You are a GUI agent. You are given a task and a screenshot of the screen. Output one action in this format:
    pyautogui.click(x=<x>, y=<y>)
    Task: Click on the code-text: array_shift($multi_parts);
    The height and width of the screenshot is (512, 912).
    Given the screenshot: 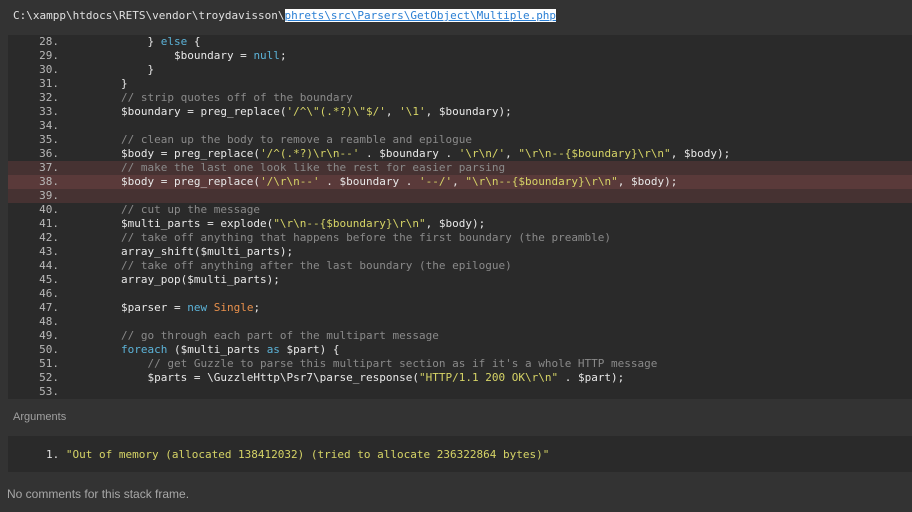 What is the action you would take?
    pyautogui.click(x=180, y=252)
    